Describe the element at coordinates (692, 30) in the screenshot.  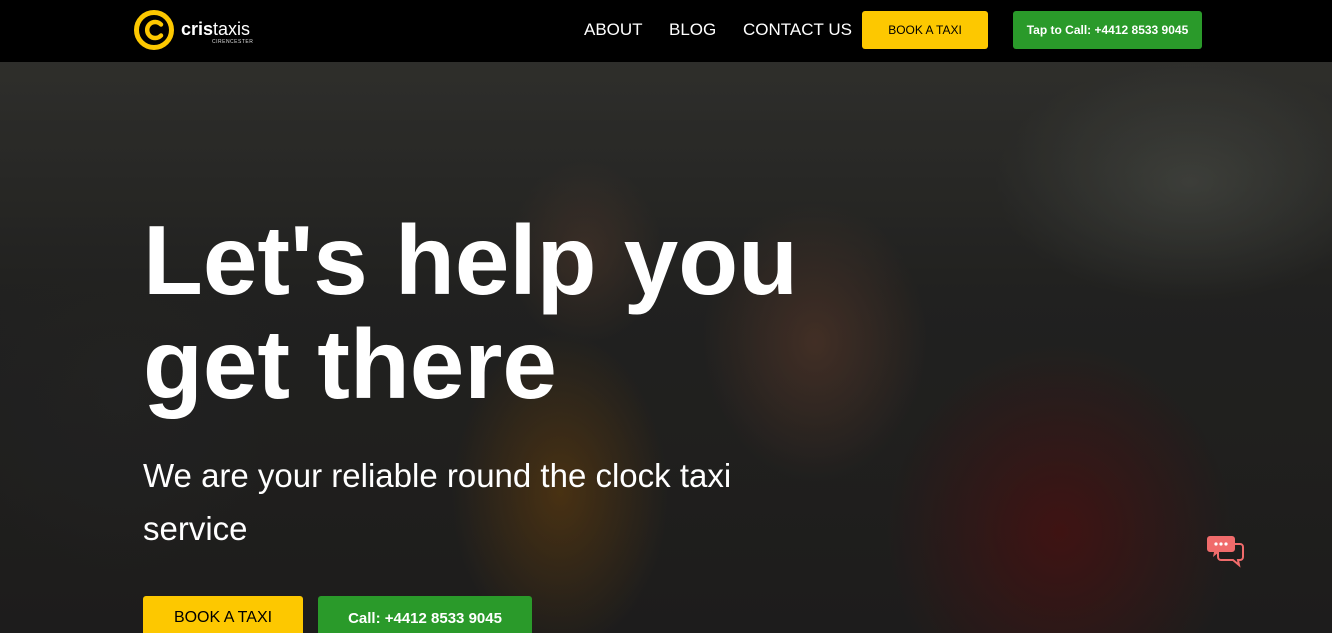
I see `nav-link-blog: BLOG` at that location.